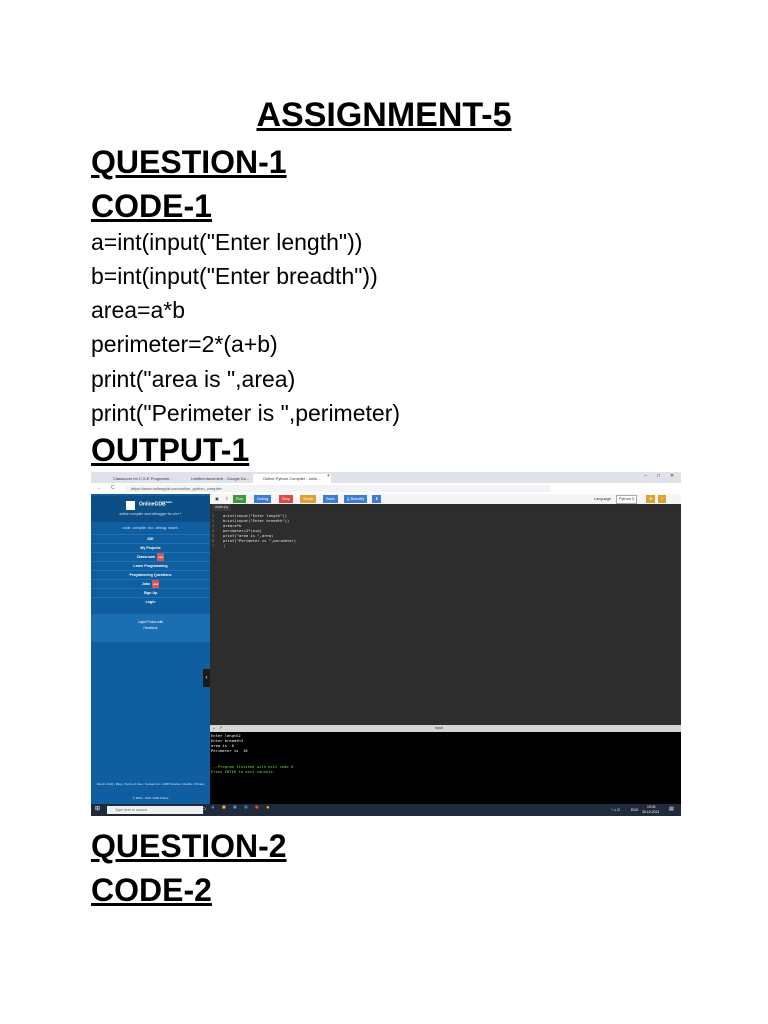  I want to click on console-line: Perimeter is 10, so click(229, 750).